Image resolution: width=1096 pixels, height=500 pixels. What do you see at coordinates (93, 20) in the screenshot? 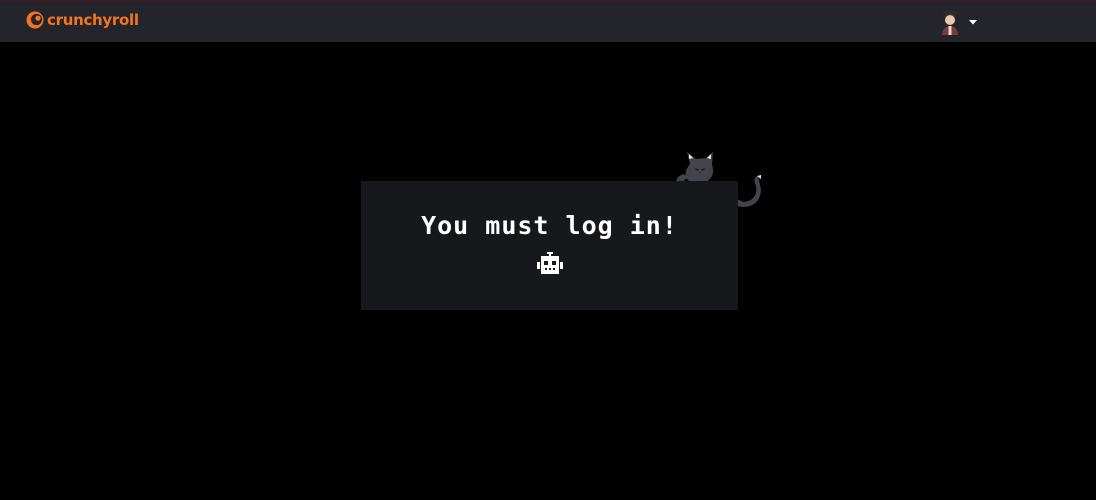
I see `brand-name: crunchyroll` at bounding box center [93, 20].